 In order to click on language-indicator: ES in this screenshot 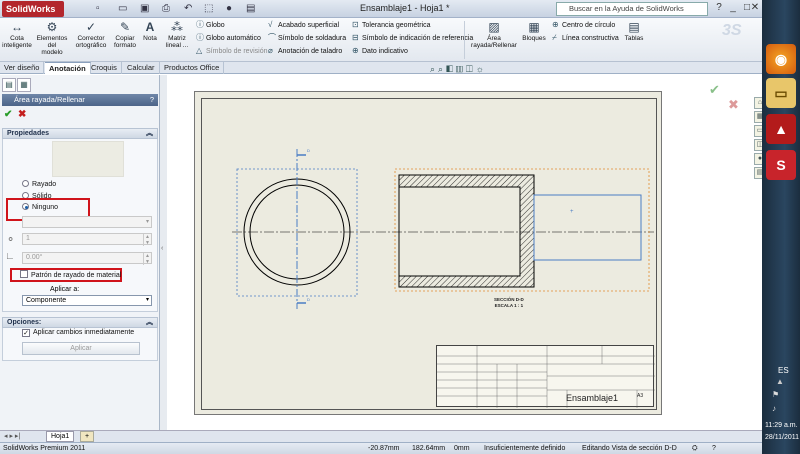, I will do `click(783, 370)`.